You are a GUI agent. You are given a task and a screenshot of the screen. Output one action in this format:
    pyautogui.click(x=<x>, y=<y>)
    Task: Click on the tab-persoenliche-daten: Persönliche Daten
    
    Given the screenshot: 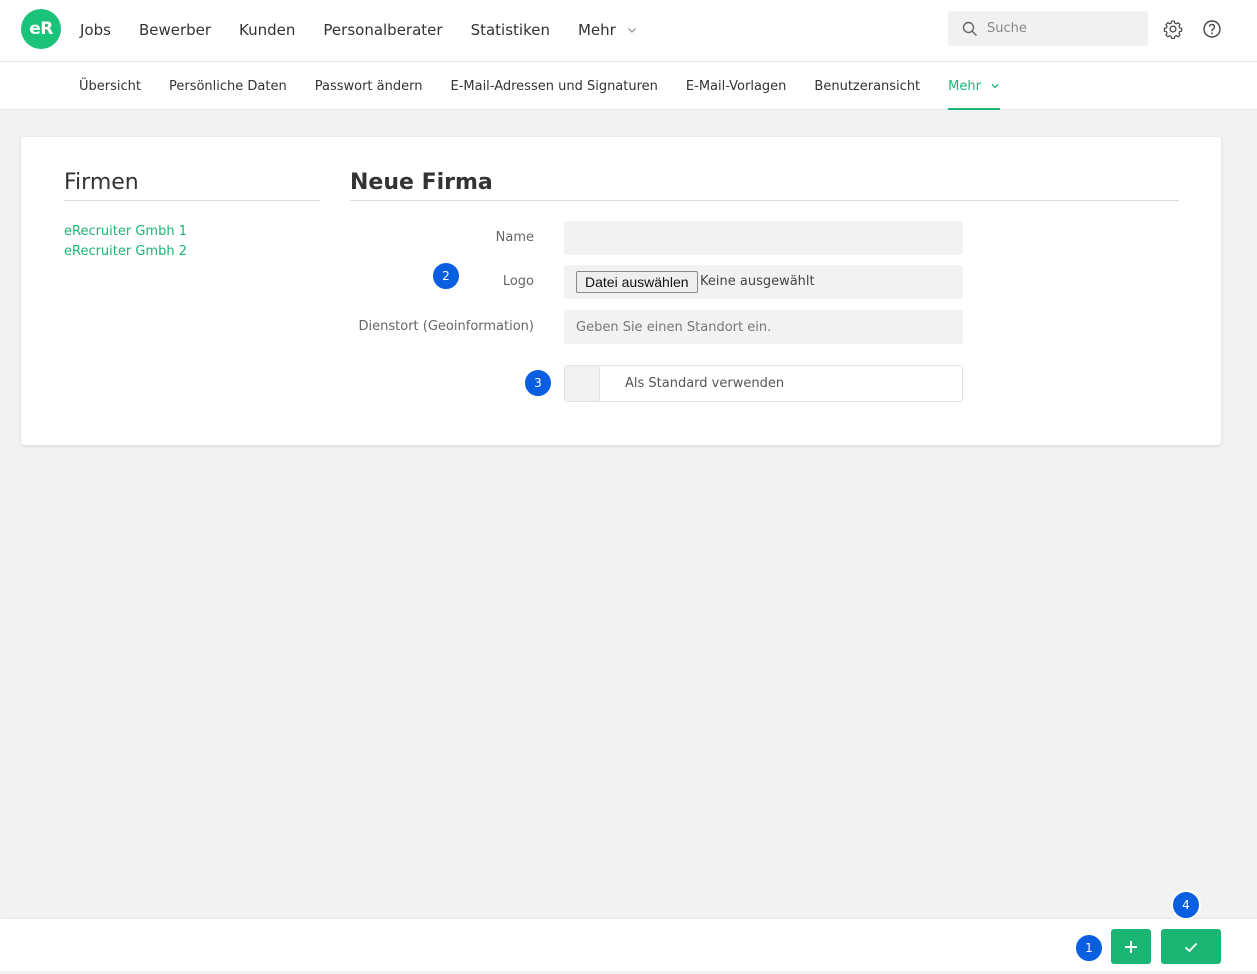 What is the action you would take?
    pyautogui.click(x=228, y=86)
    